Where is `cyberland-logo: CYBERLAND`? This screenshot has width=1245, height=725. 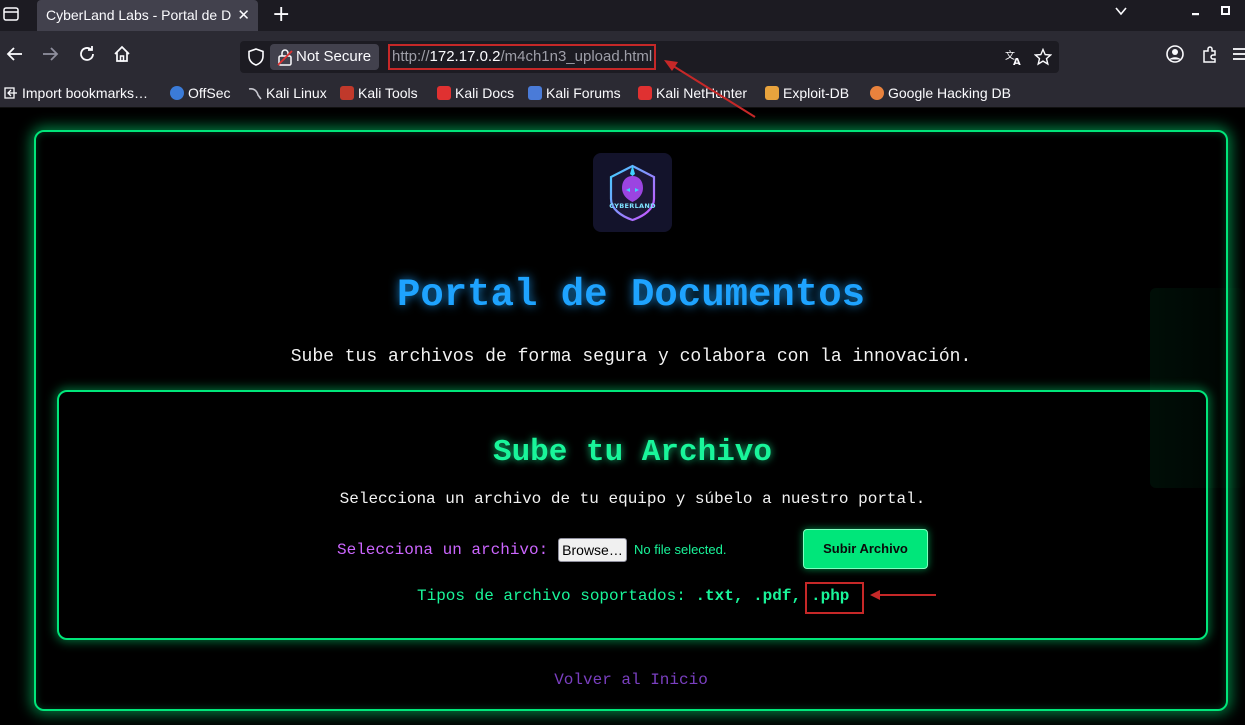 cyberland-logo: CYBERLAND is located at coordinates (632, 192).